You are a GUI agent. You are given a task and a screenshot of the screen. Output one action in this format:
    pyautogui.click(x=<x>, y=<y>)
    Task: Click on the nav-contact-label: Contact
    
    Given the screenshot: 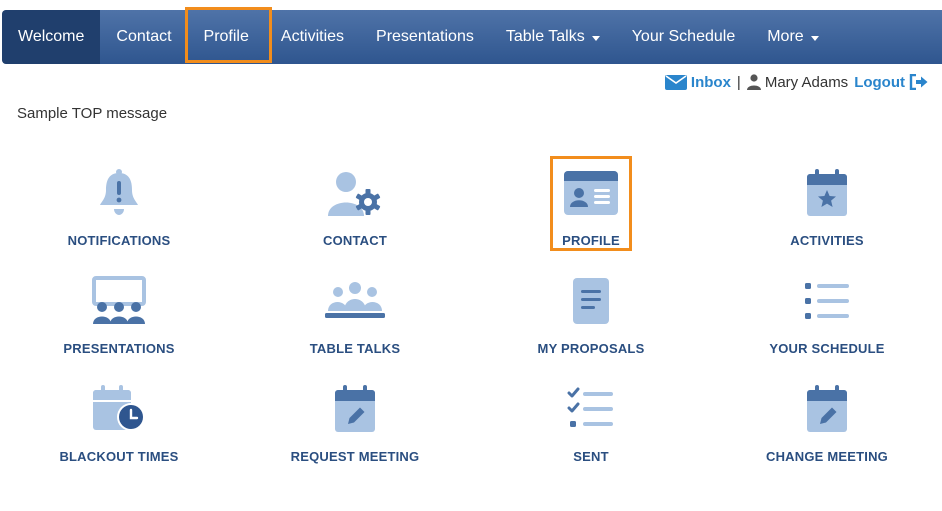 What is the action you would take?
    pyautogui.click(x=144, y=36)
    